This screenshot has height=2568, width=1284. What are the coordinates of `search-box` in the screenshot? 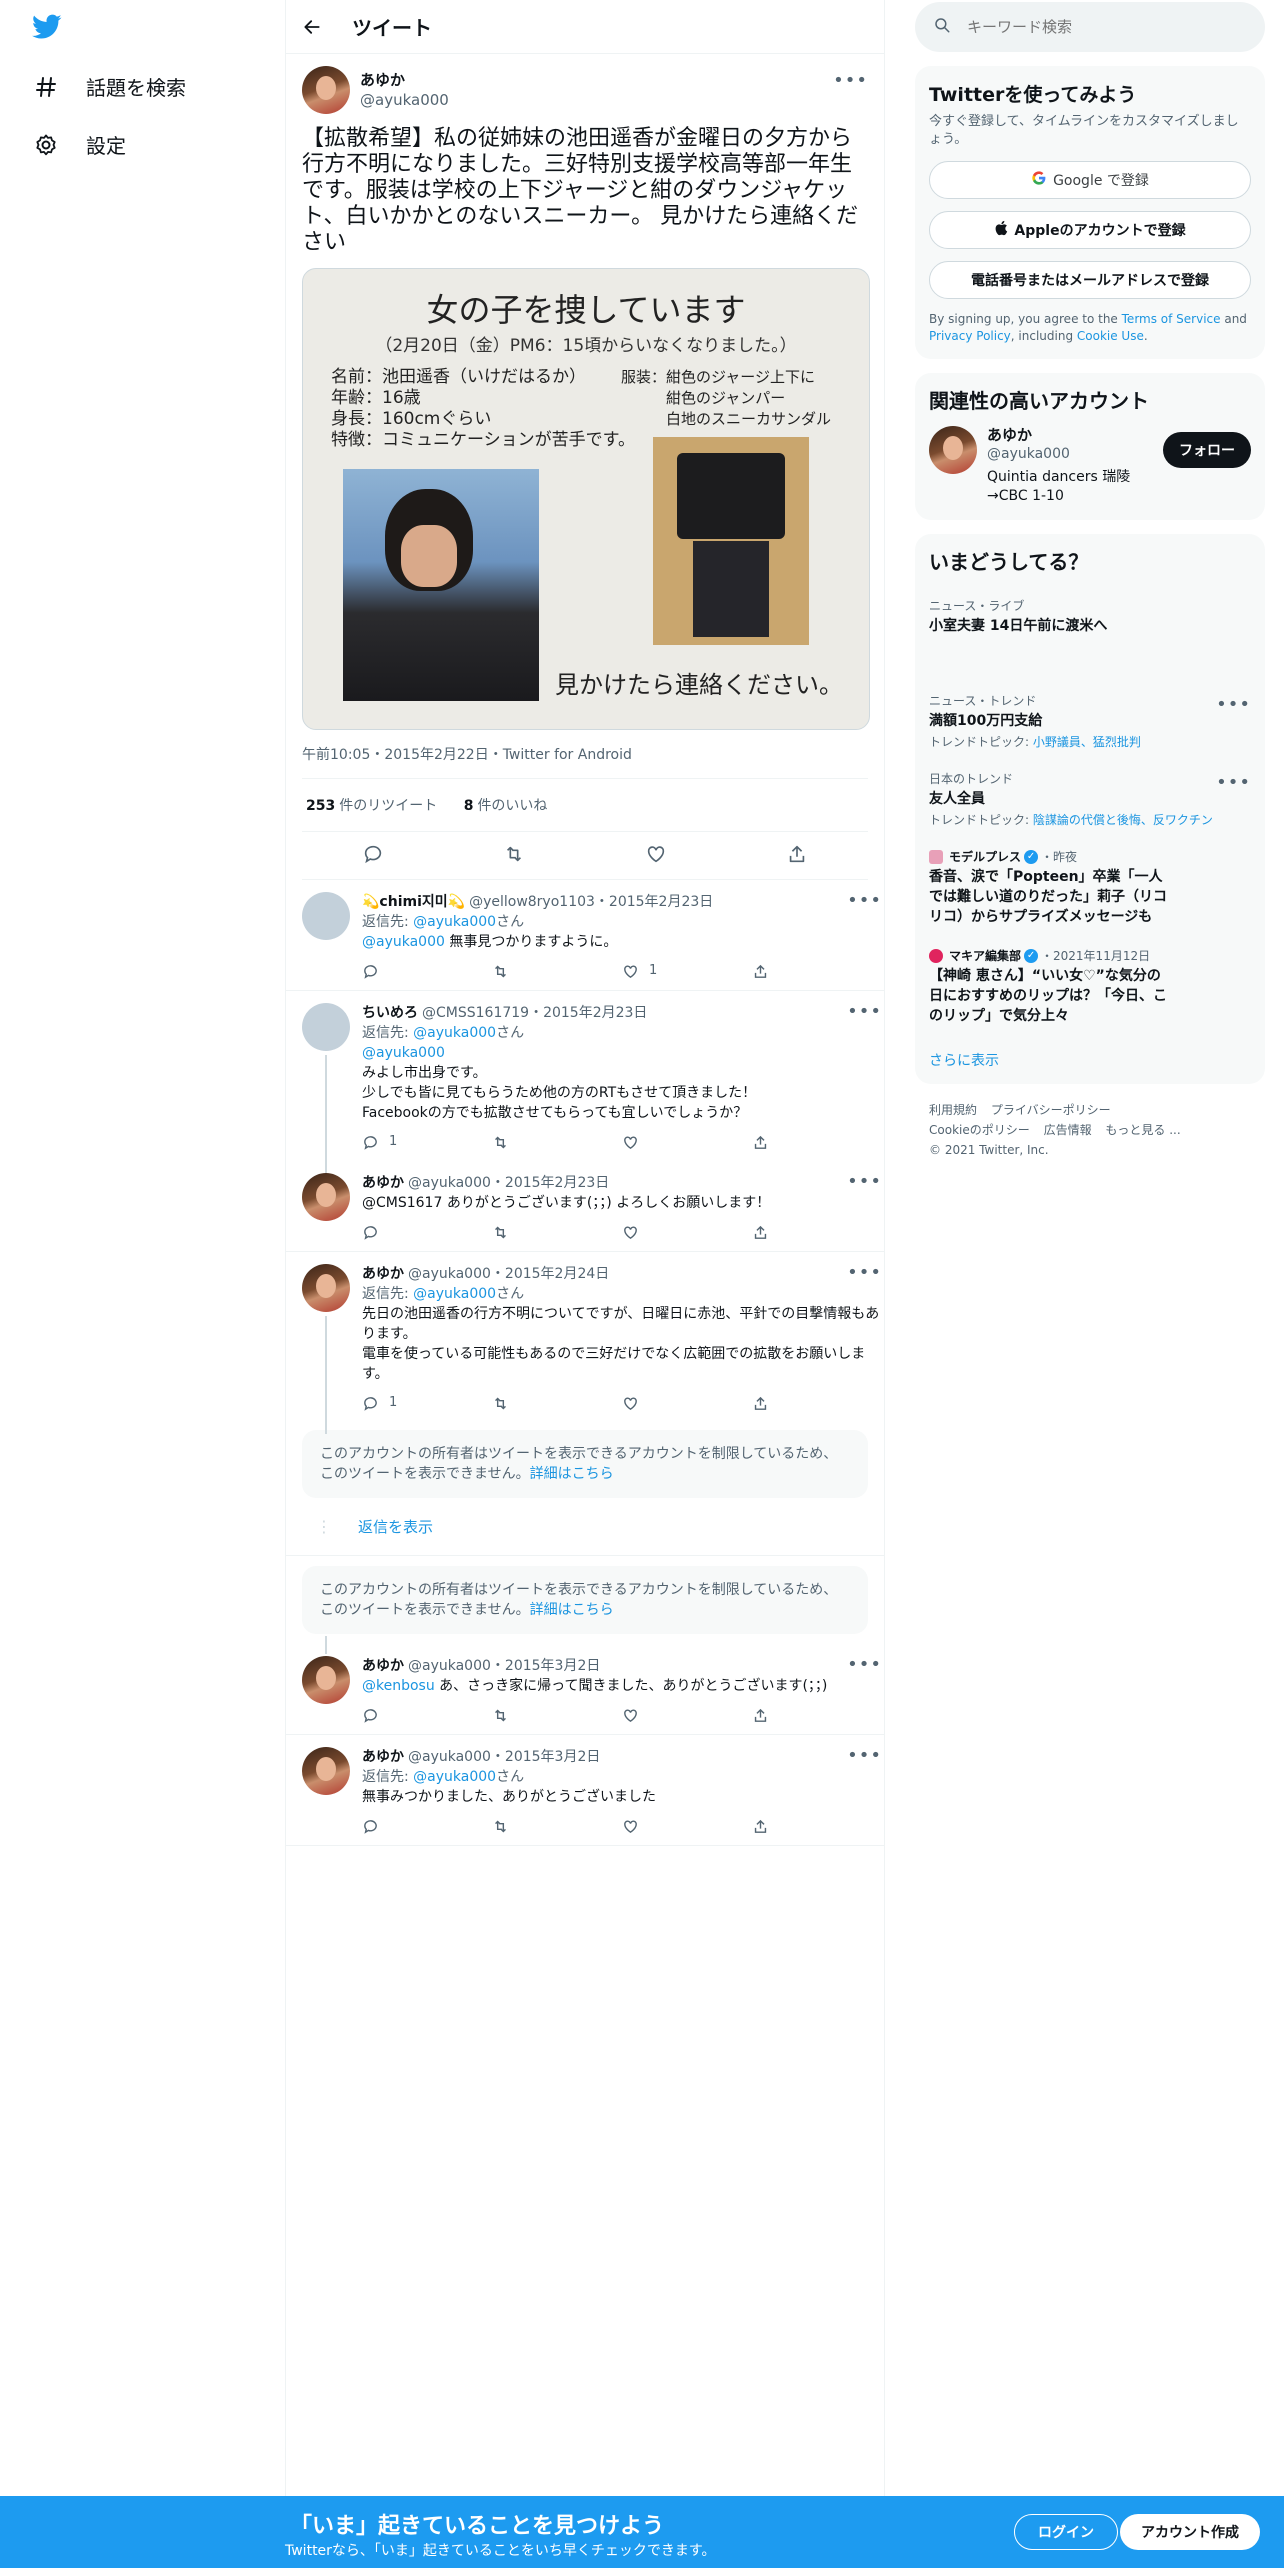 It's located at (1090, 27).